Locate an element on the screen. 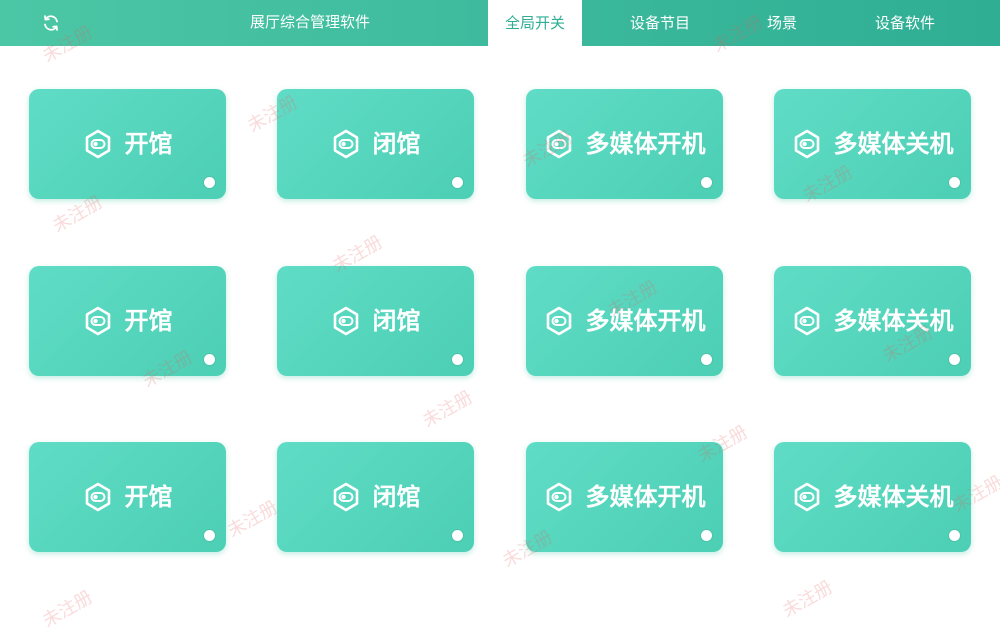 The height and width of the screenshot is (633, 1000). tab-label: 设备节目 is located at coordinates (659, 23).